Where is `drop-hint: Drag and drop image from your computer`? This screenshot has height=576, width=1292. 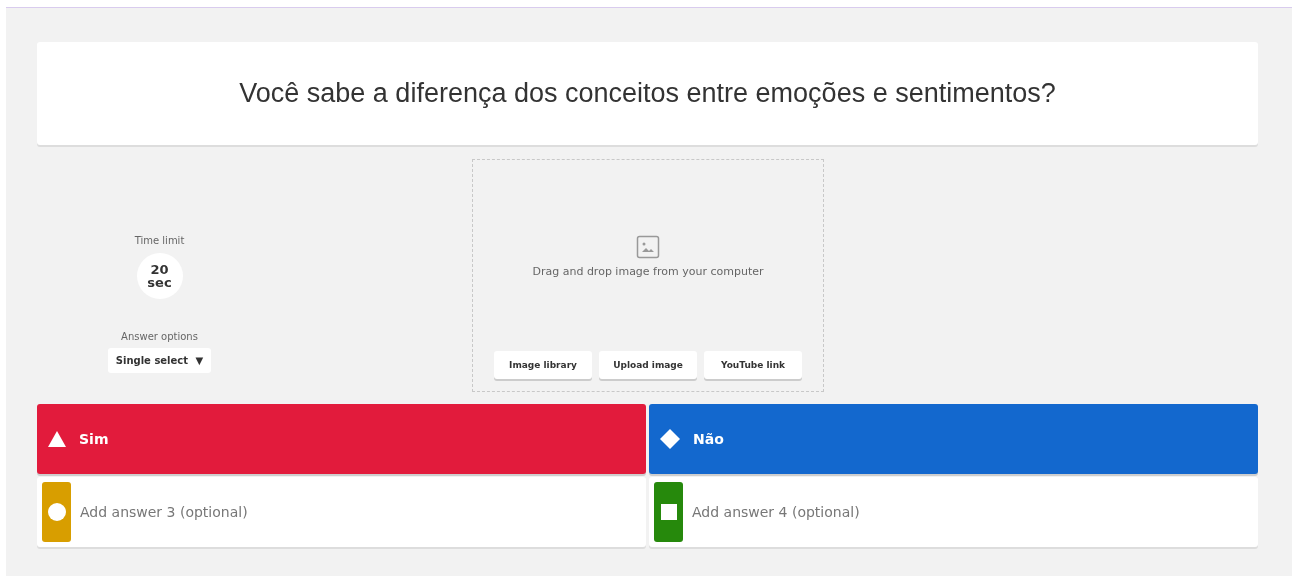 drop-hint: Drag and drop image from your computer is located at coordinates (648, 271).